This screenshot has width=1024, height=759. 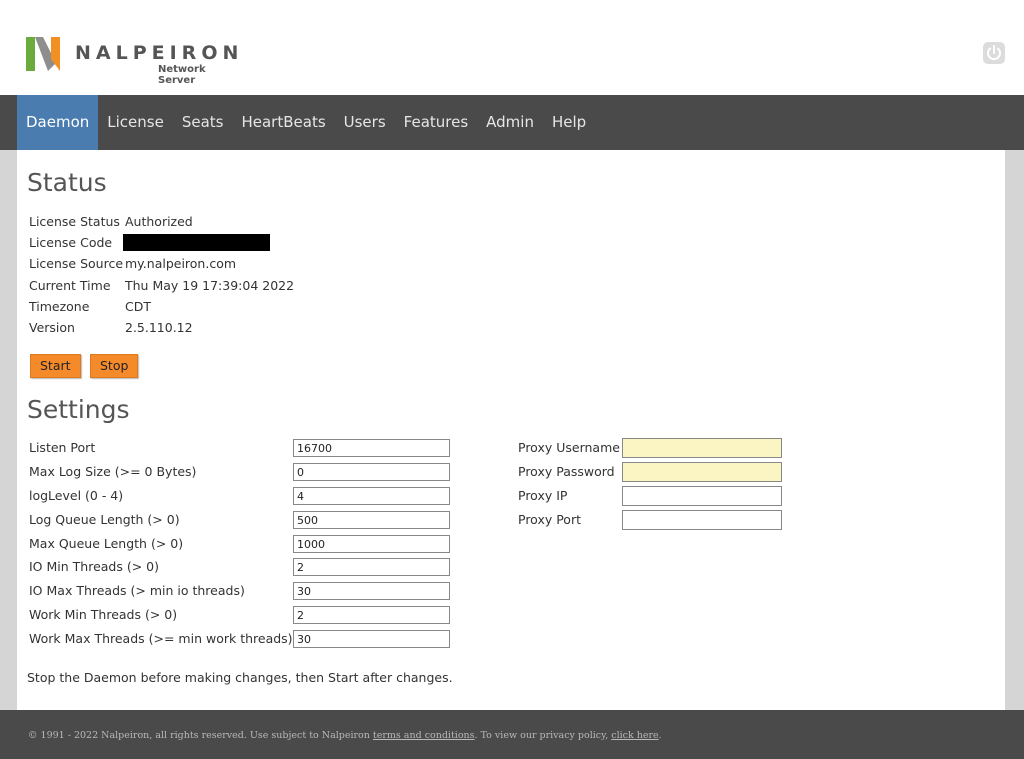 I want to click on left-gutter, so click(x=8, y=430).